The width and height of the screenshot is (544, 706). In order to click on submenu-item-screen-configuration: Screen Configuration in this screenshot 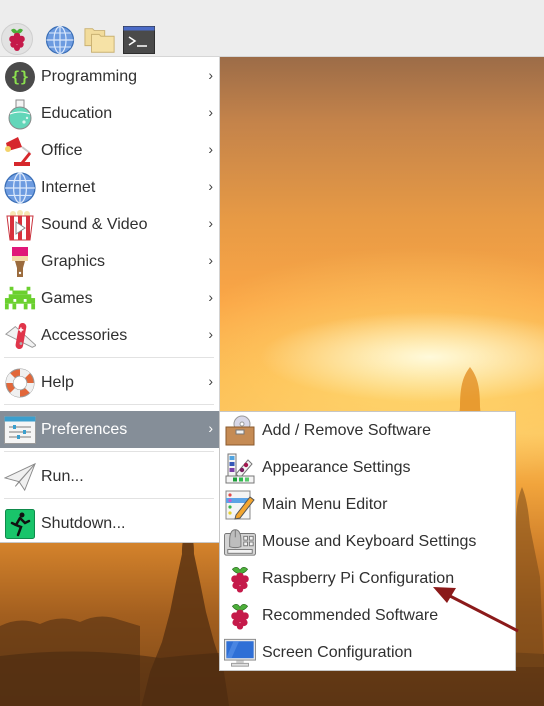, I will do `click(367, 652)`.